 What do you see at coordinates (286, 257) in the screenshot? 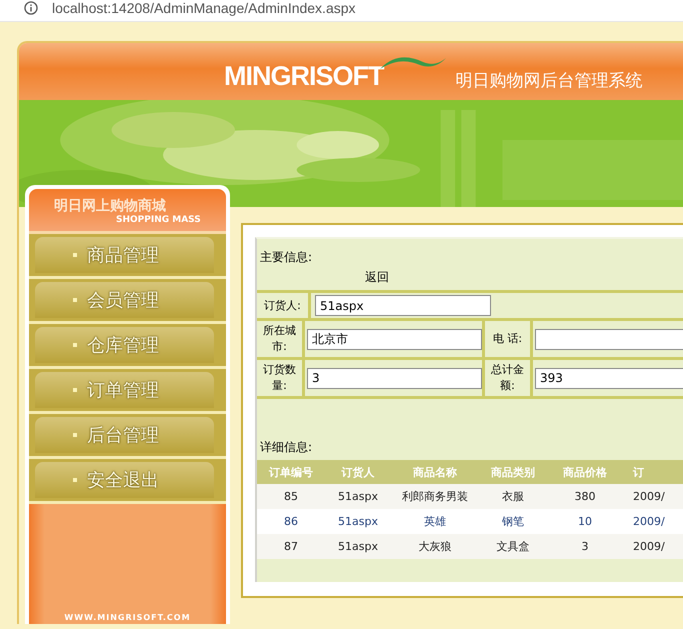
I see `section-heading: 主要信息:` at bounding box center [286, 257].